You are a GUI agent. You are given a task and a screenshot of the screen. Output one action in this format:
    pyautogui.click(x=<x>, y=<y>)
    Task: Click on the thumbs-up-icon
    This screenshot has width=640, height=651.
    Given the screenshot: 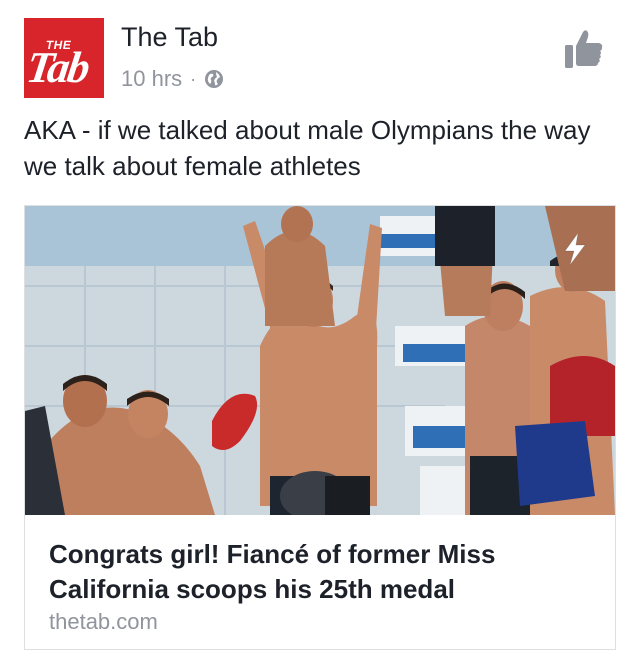 What is the action you would take?
    pyautogui.click(x=584, y=49)
    